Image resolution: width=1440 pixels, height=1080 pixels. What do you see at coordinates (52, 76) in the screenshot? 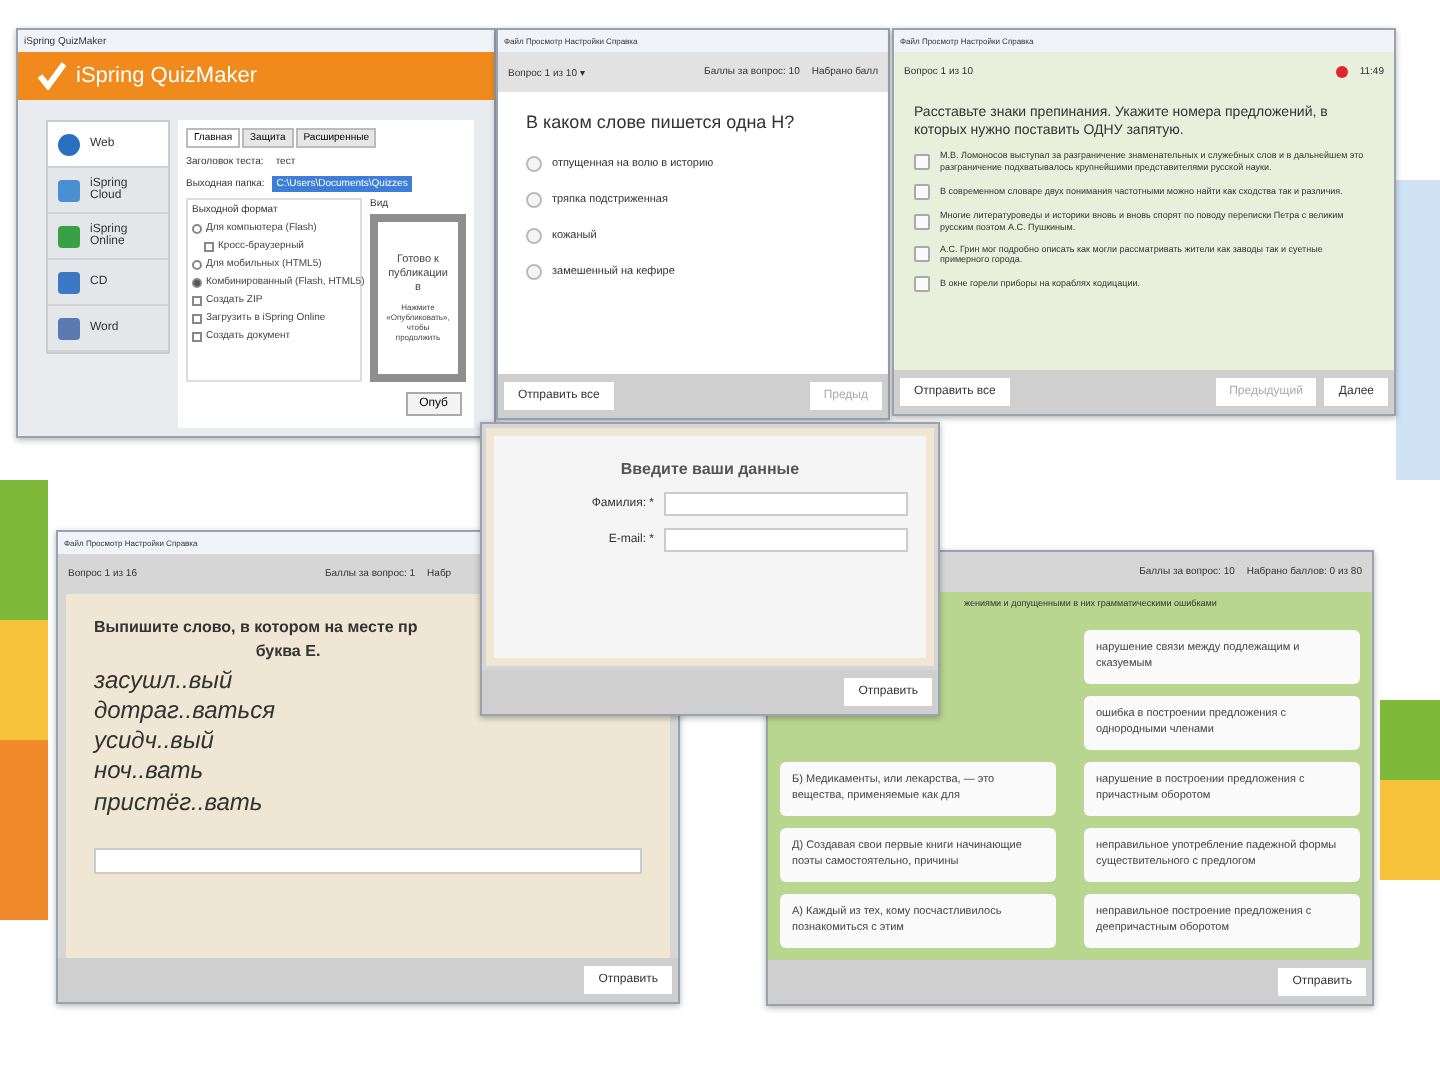
I see `checkmark-icon` at bounding box center [52, 76].